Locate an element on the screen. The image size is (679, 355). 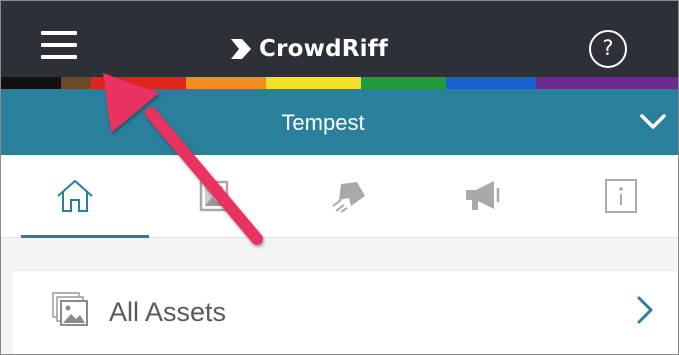
tab-info is located at coordinates (617, 196).